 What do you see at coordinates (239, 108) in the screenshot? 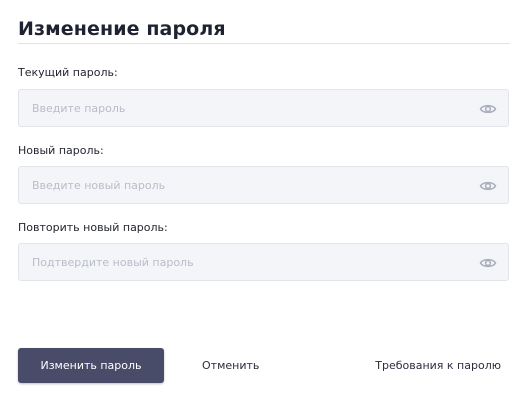
I see `current-password-input` at bounding box center [239, 108].